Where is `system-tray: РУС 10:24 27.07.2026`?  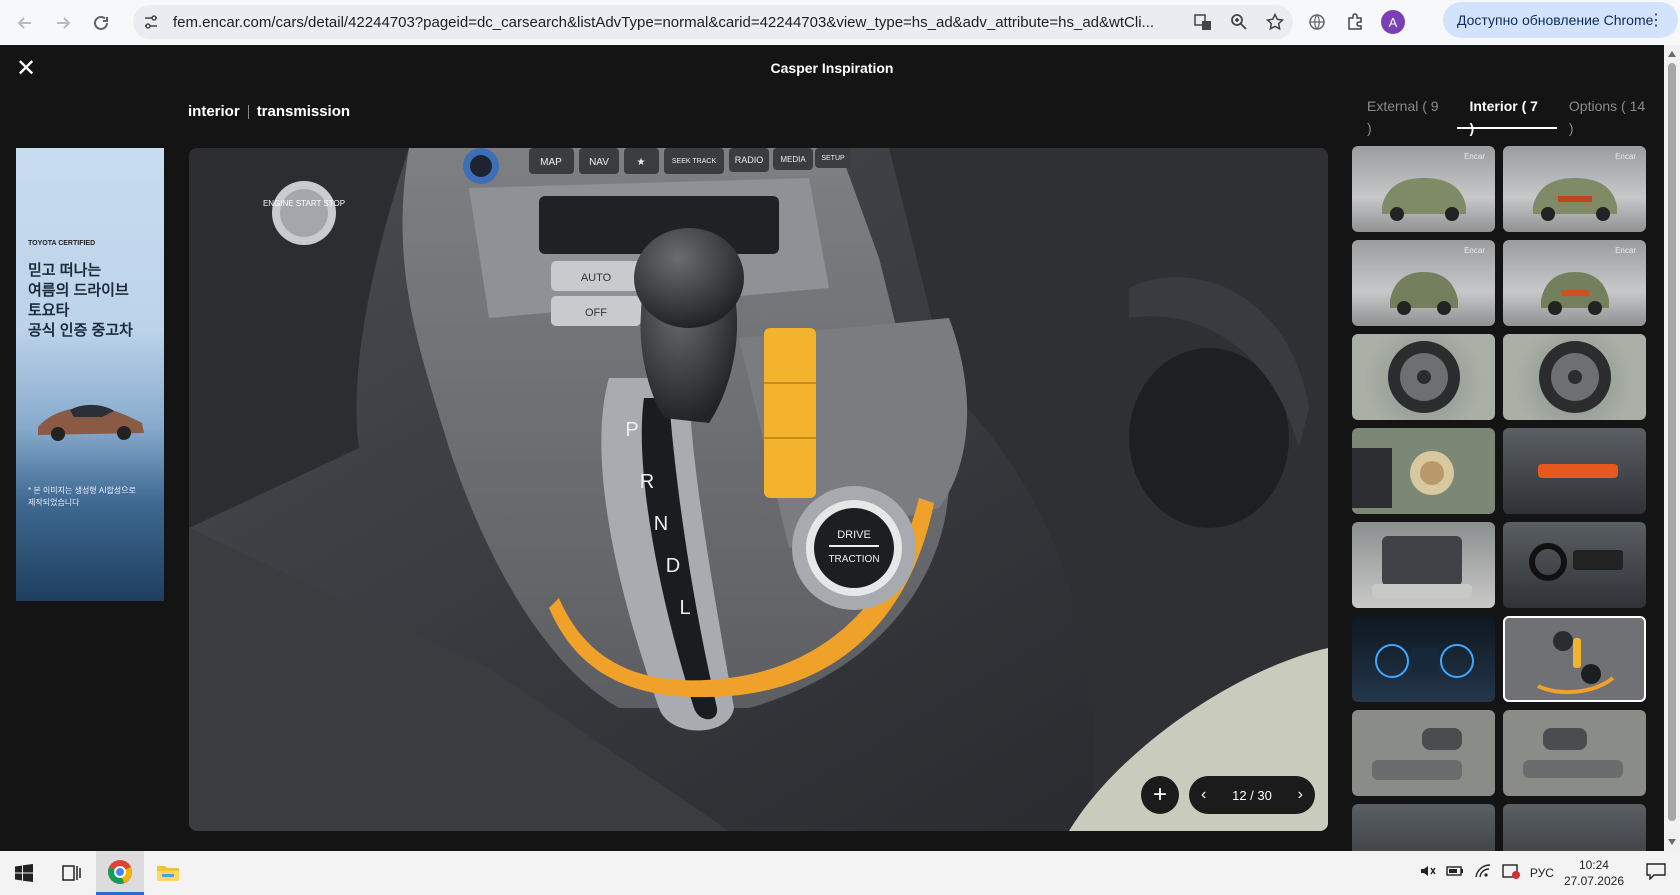 system-tray: РУС 10:24 27.07.2026 is located at coordinates (1550, 873).